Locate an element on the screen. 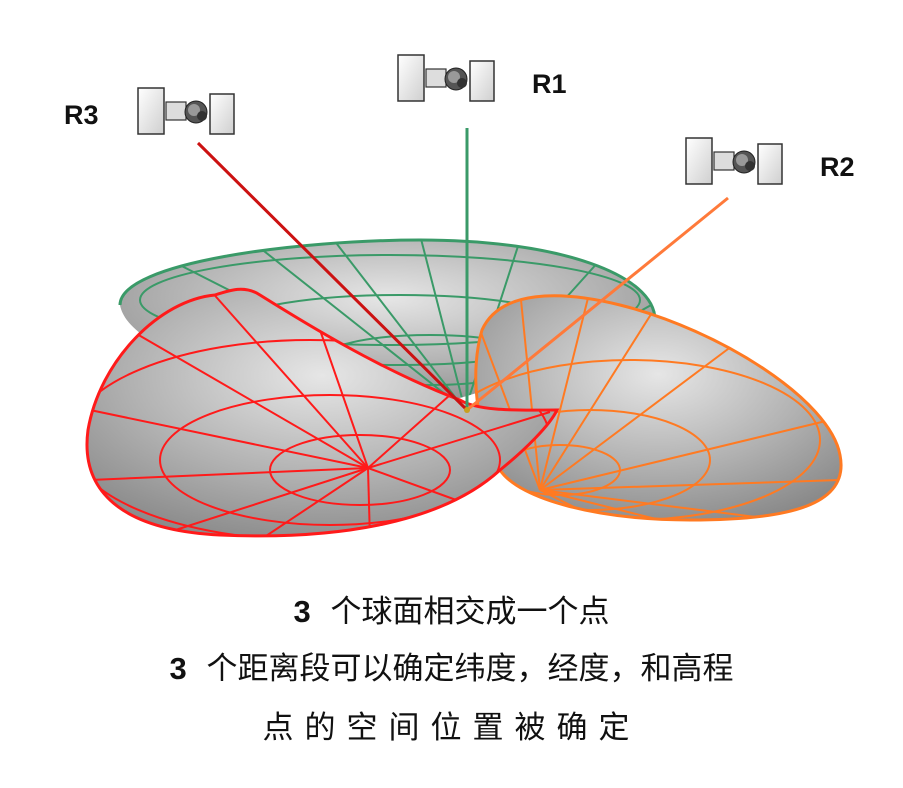  caption-line-1-number: 3 is located at coordinates (302, 611).